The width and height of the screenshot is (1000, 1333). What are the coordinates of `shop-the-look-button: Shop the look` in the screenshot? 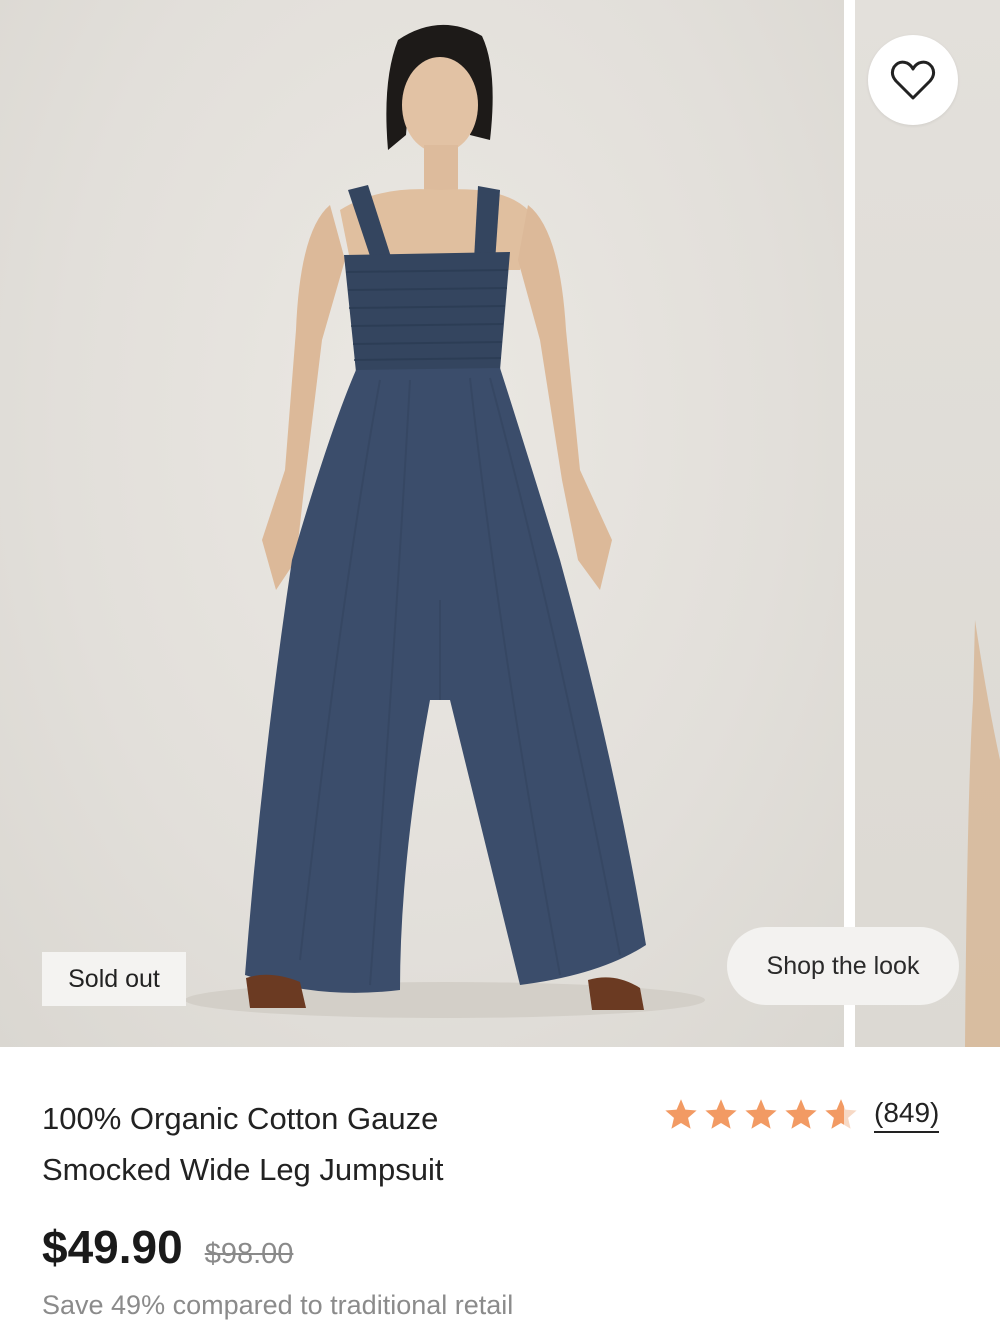 It's located at (843, 966).